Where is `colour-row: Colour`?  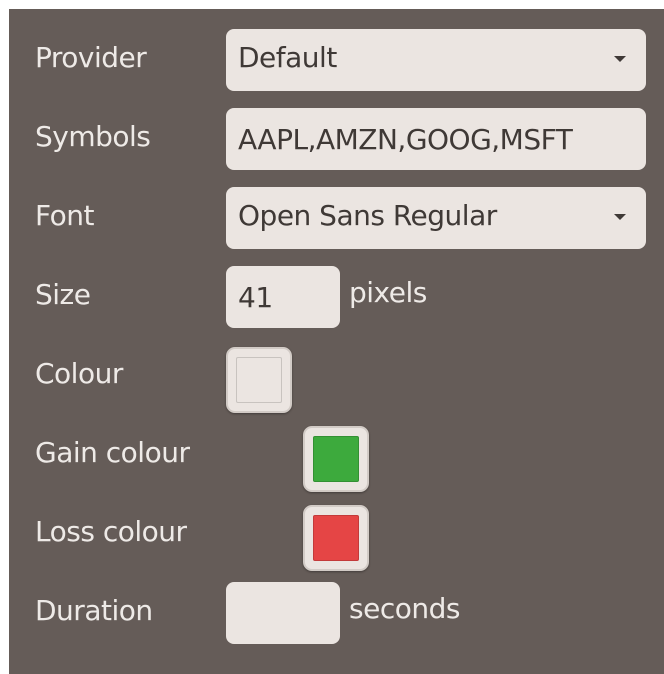 colour-row: Colour is located at coordinates (336, 378).